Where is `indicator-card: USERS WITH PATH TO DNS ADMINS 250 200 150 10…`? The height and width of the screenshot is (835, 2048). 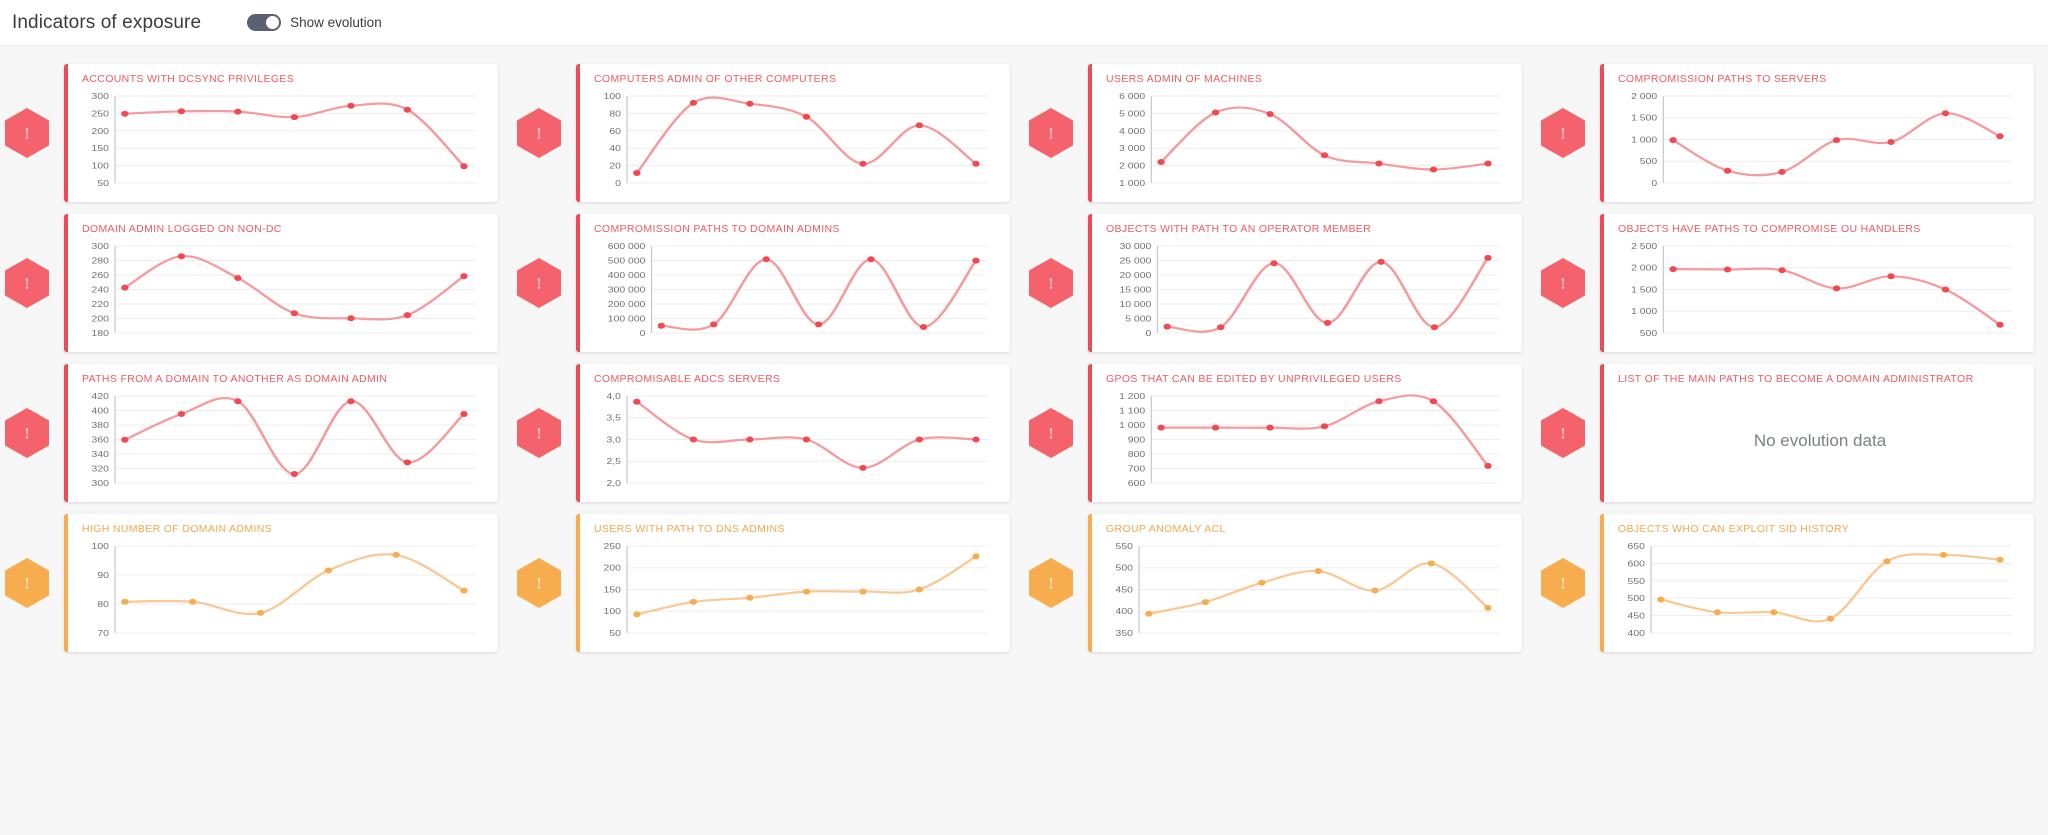 indicator-card: USERS WITH PATH TO DNS ADMINS 250 200 150 10… is located at coordinates (793, 583).